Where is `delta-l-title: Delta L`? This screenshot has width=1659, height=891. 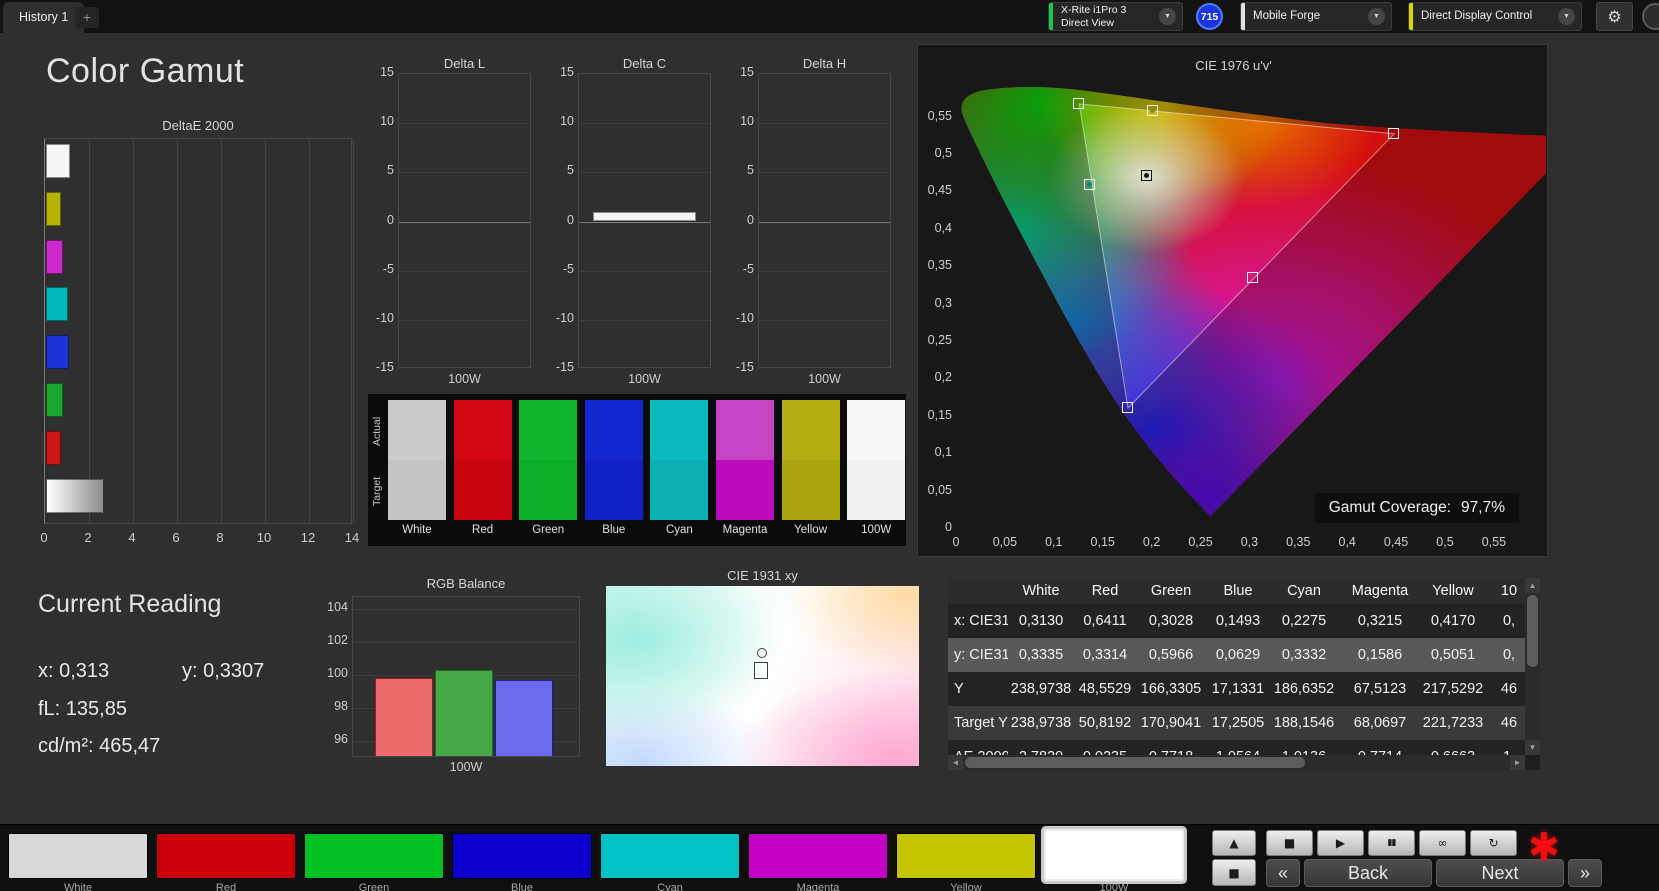
delta-l-title: Delta L is located at coordinates (464, 63).